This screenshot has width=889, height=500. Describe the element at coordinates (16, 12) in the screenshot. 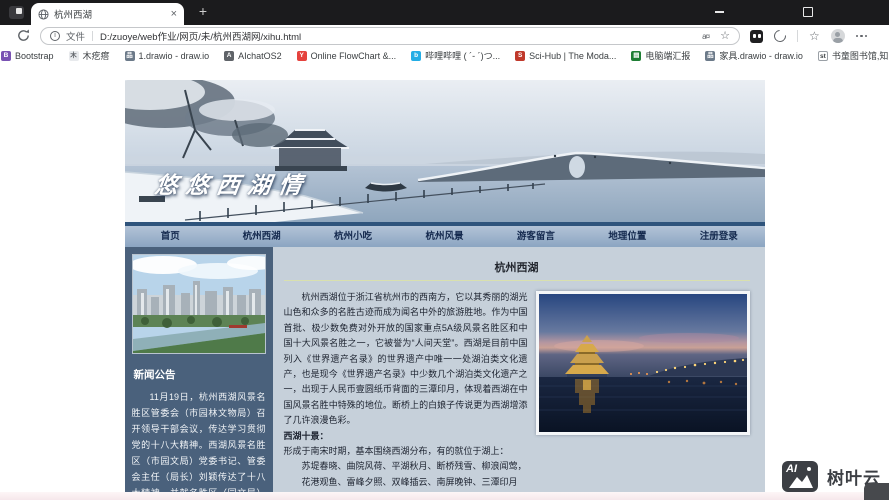

I see `workspaces-icon` at that location.